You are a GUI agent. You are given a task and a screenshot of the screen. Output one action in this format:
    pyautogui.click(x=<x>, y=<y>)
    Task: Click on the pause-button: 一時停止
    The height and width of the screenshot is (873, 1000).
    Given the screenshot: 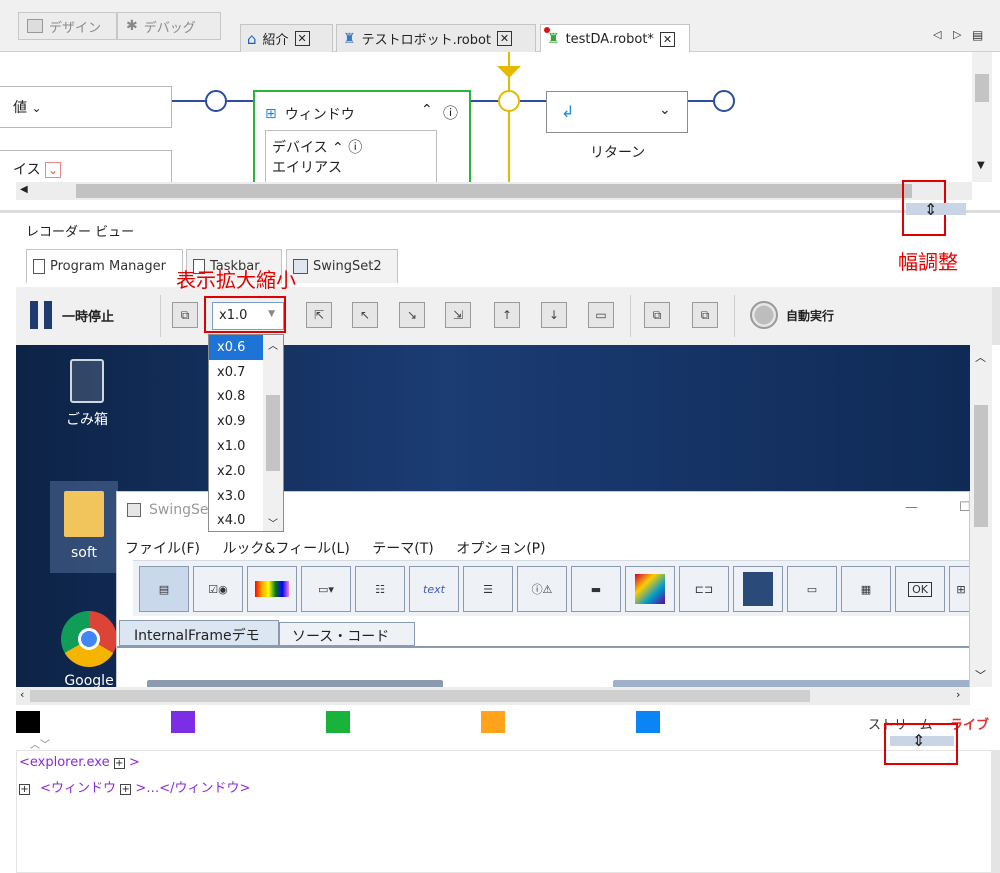 What is the action you would take?
    pyautogui.click(x=72, y=315)
    